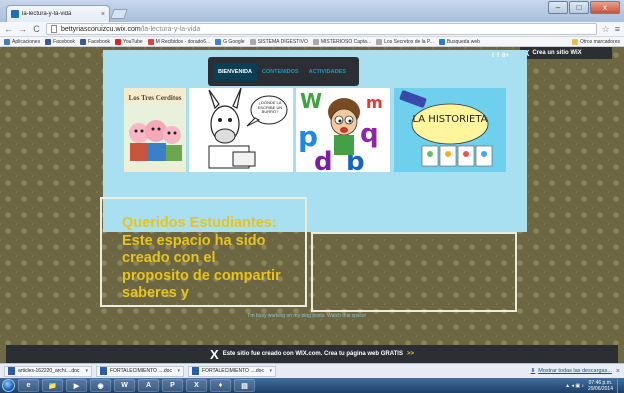 The height and width of the screenshot is (393, 624). I want to click on three-pigs-illustration, so click(155, 135).